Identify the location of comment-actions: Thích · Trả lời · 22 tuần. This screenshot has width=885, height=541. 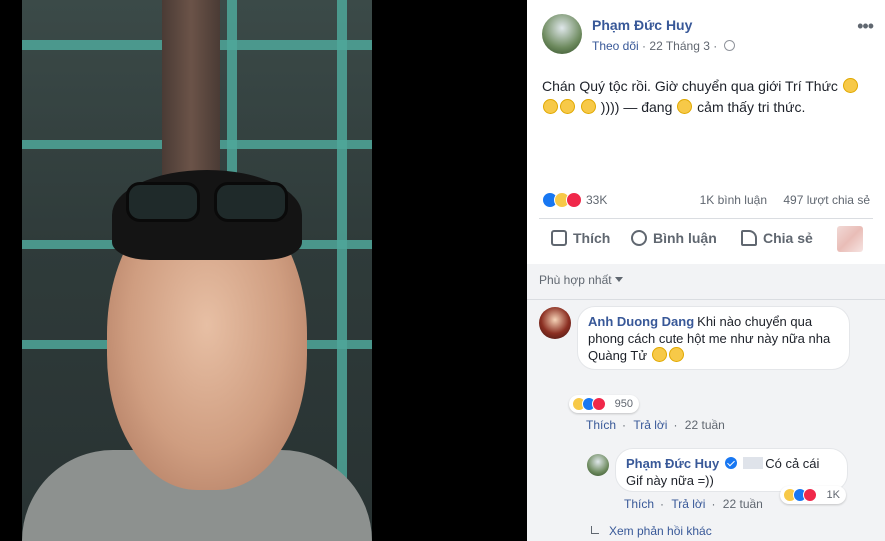
(655, 425).